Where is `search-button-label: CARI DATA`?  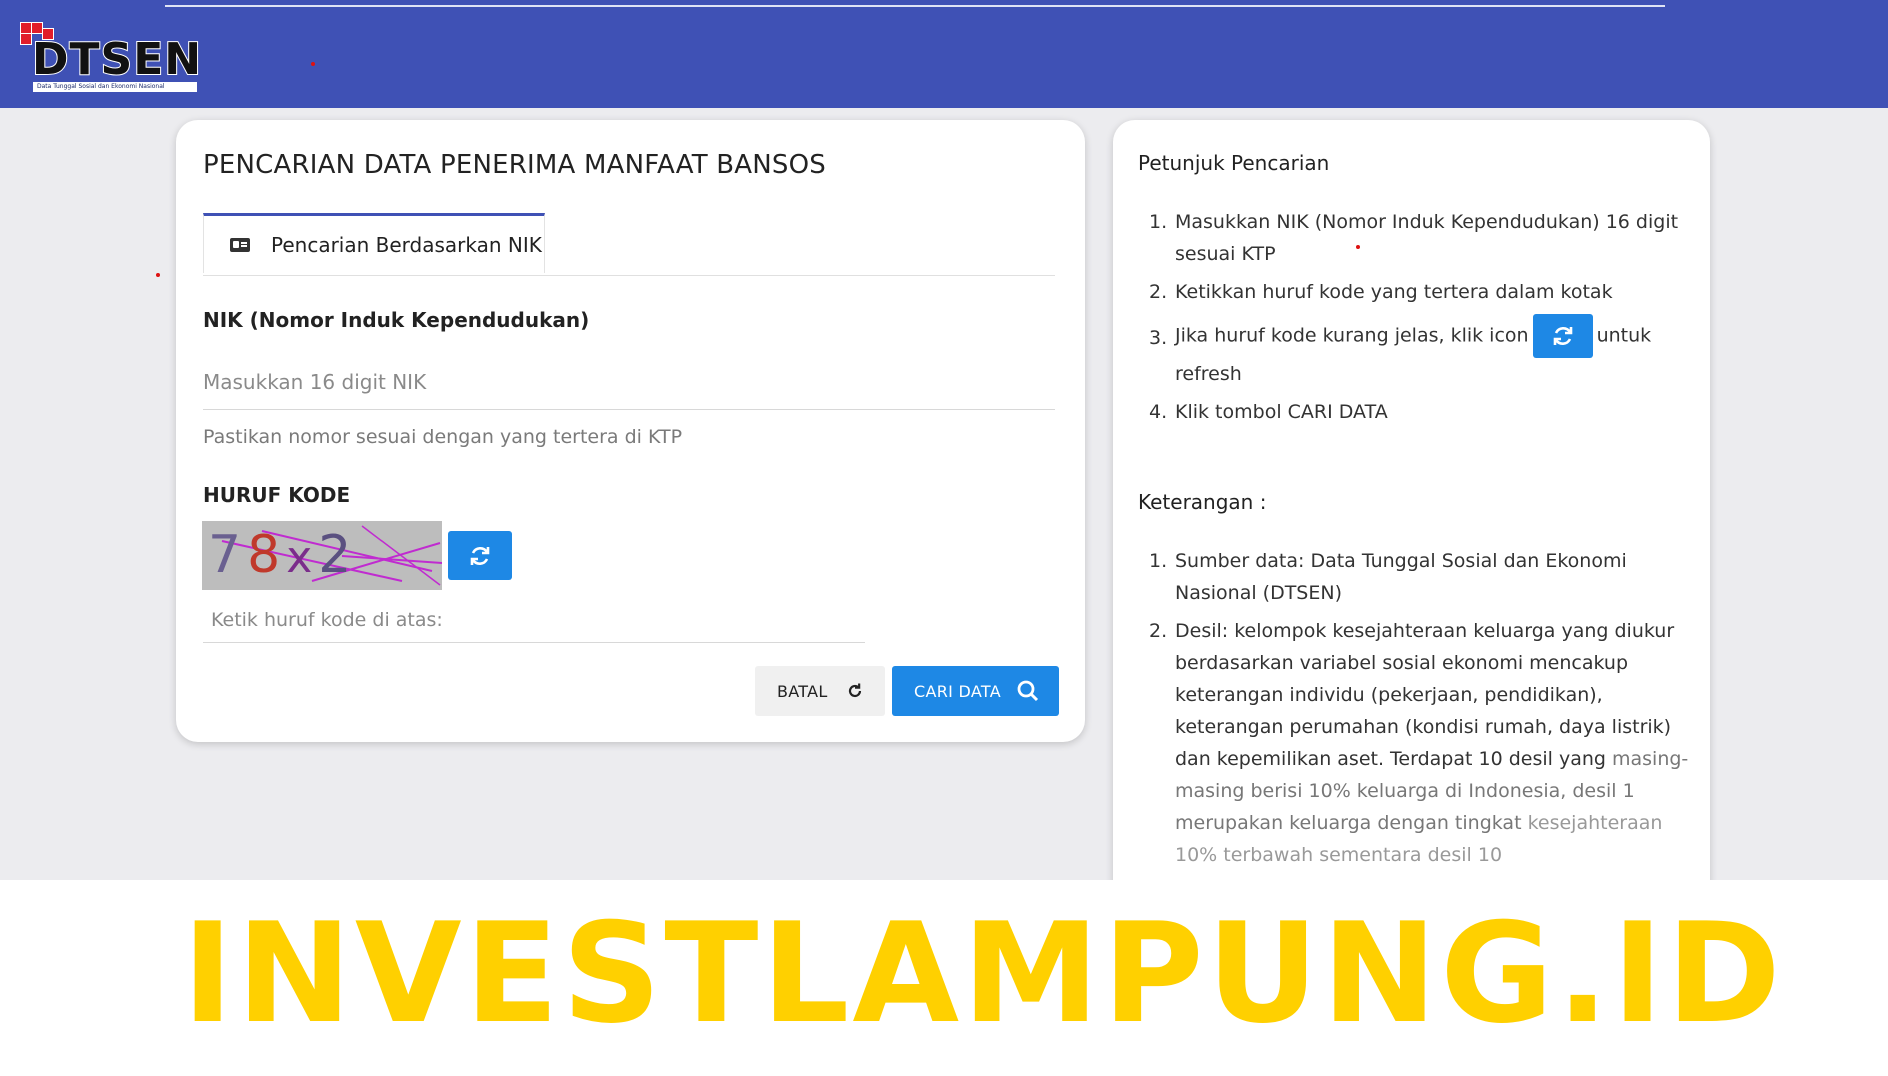 search-button-label: CARI DATA is located at coordinates (957, 691).